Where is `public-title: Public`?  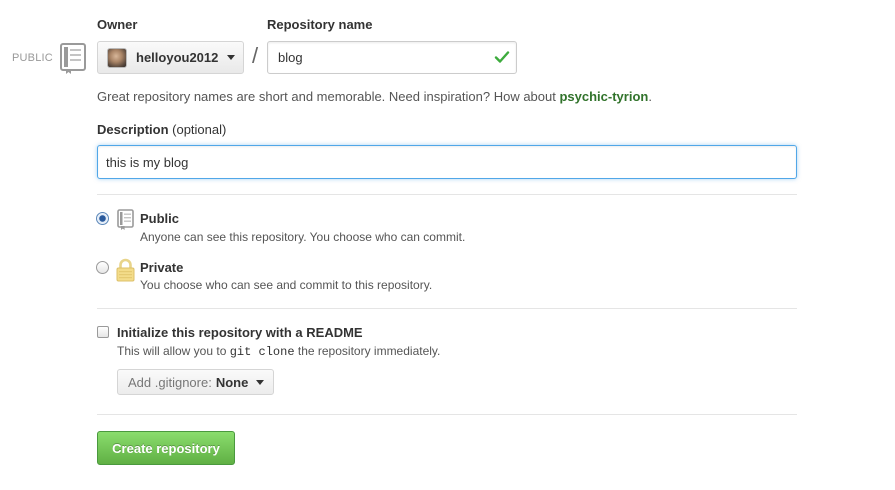
public-title: Public is located at coordinates (160, 218).